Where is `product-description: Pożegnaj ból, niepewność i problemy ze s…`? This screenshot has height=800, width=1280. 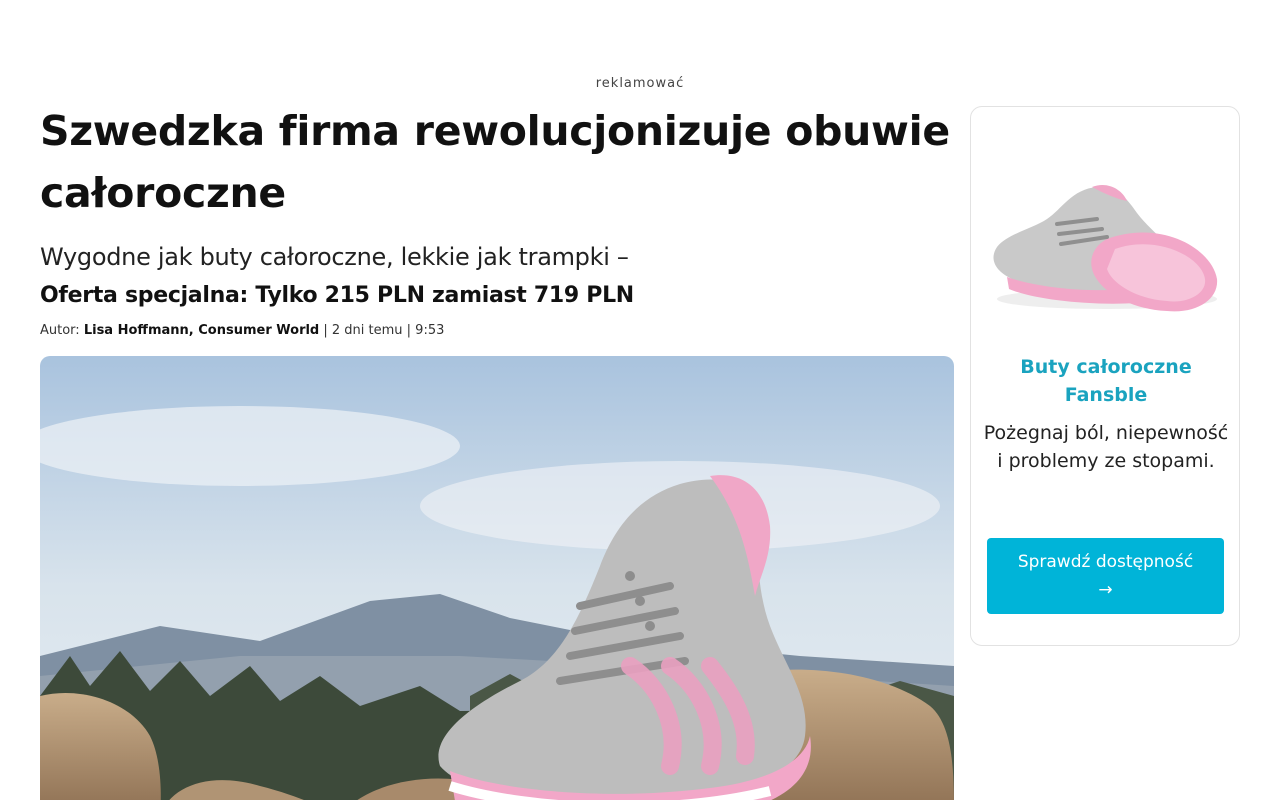
product-description: Pożegnaj ból, niepewność i problemy ze s… is located at coordinates (1106, 447).